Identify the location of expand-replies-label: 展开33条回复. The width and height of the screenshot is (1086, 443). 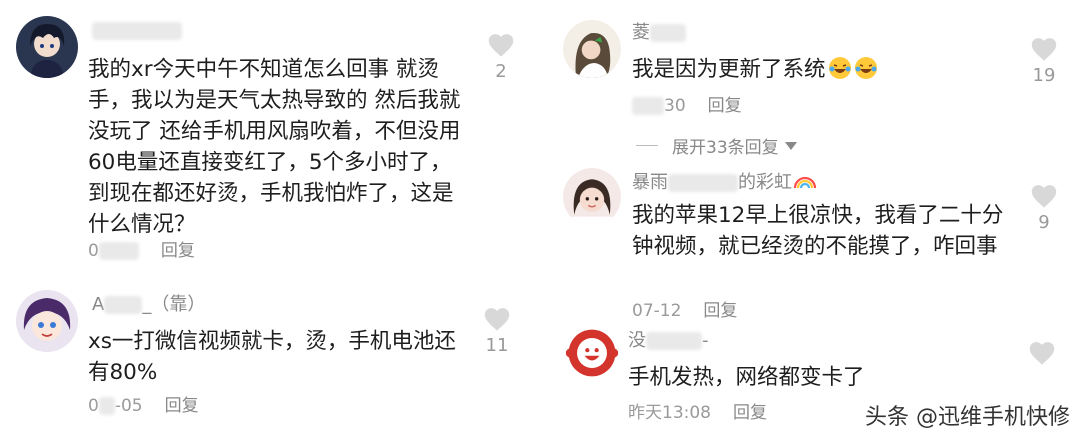
(725, 148).